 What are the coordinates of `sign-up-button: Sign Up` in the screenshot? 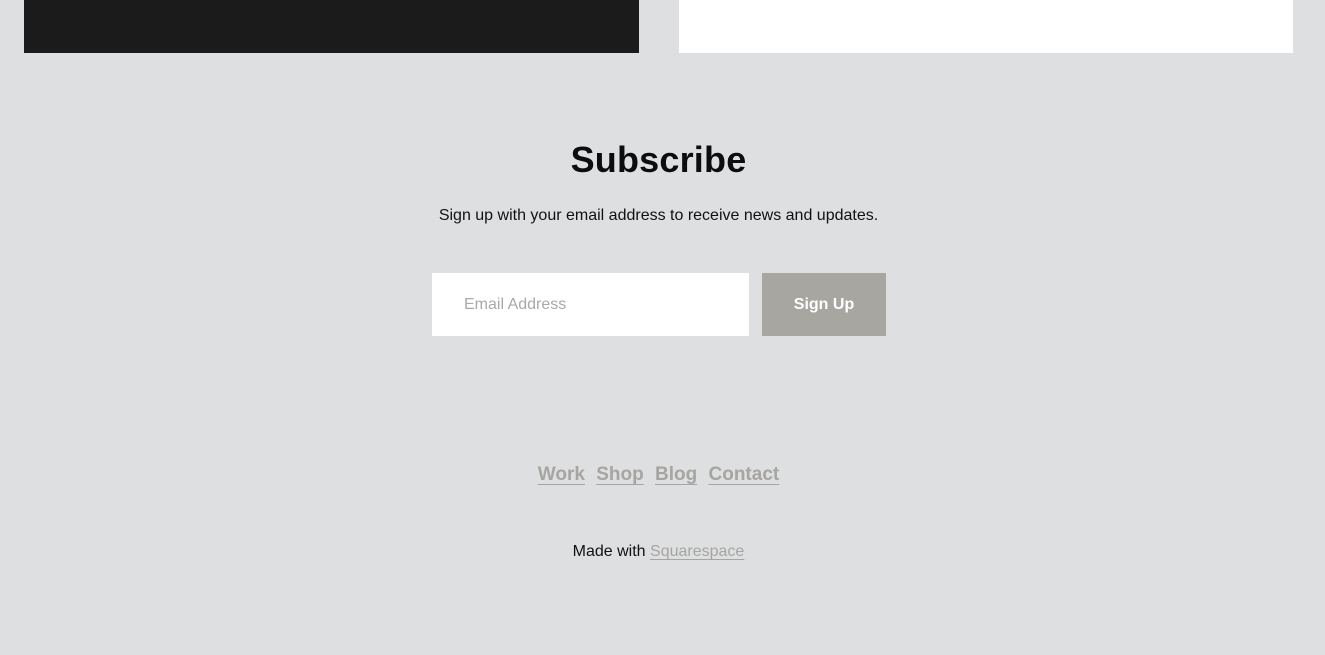 It's located at (824, 304).